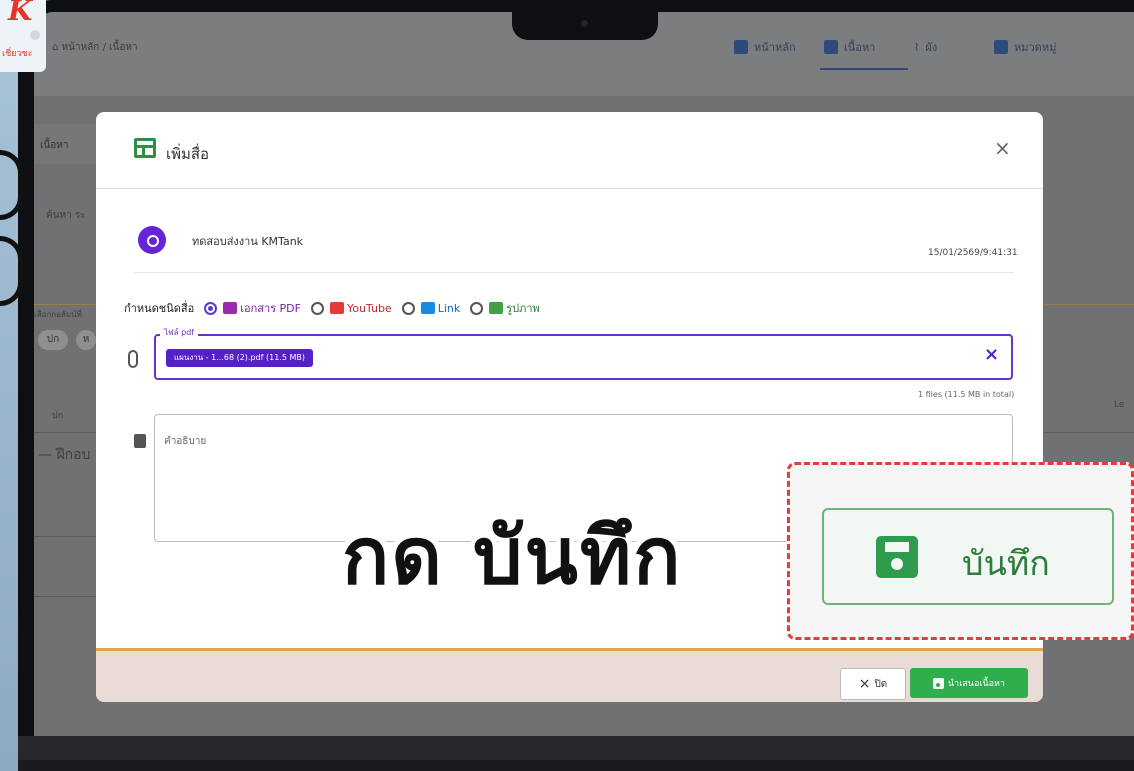 The height and width of the screenshot is (771, 1134). Describe the element at coordinates (976, 684) in the screenshot. I see `submit-content-label: นำเสนอเนื้อหา` at that location.